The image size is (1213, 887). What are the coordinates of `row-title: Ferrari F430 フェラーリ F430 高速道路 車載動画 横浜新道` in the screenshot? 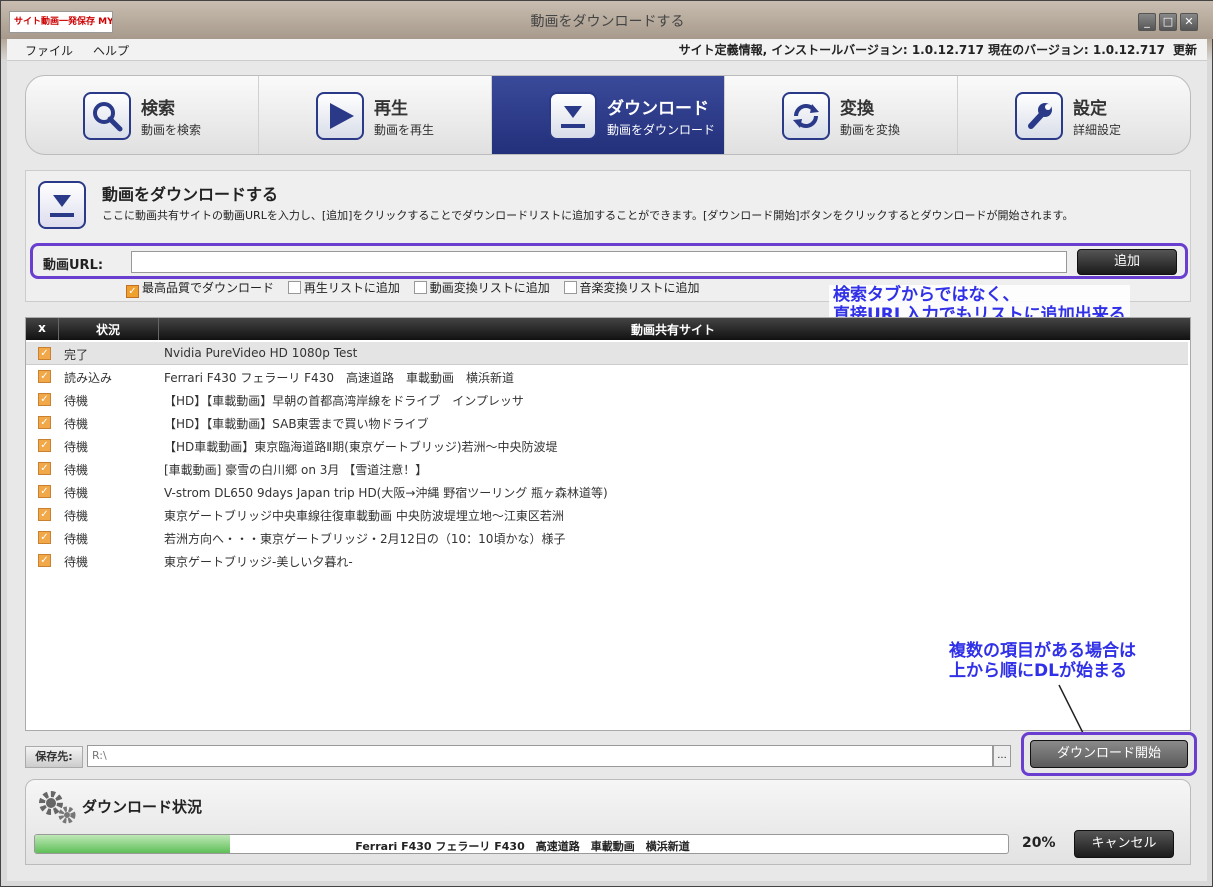 It's located at (339, 378).